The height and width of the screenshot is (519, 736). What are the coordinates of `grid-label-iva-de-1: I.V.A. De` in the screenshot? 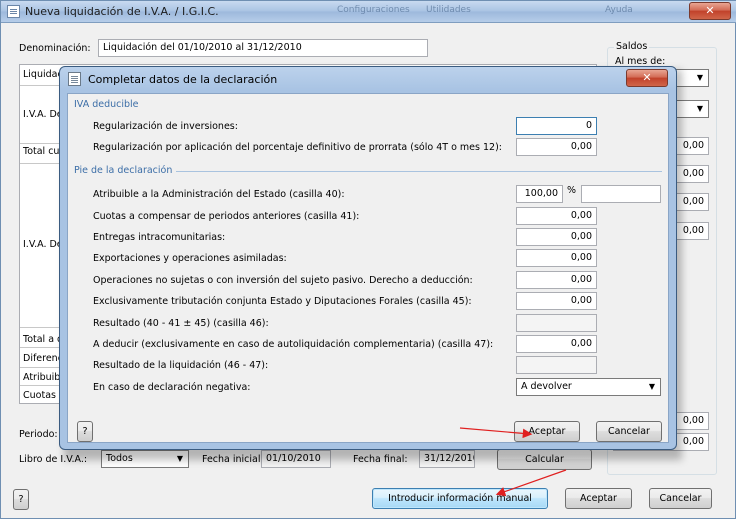 It's located at (43, 114).